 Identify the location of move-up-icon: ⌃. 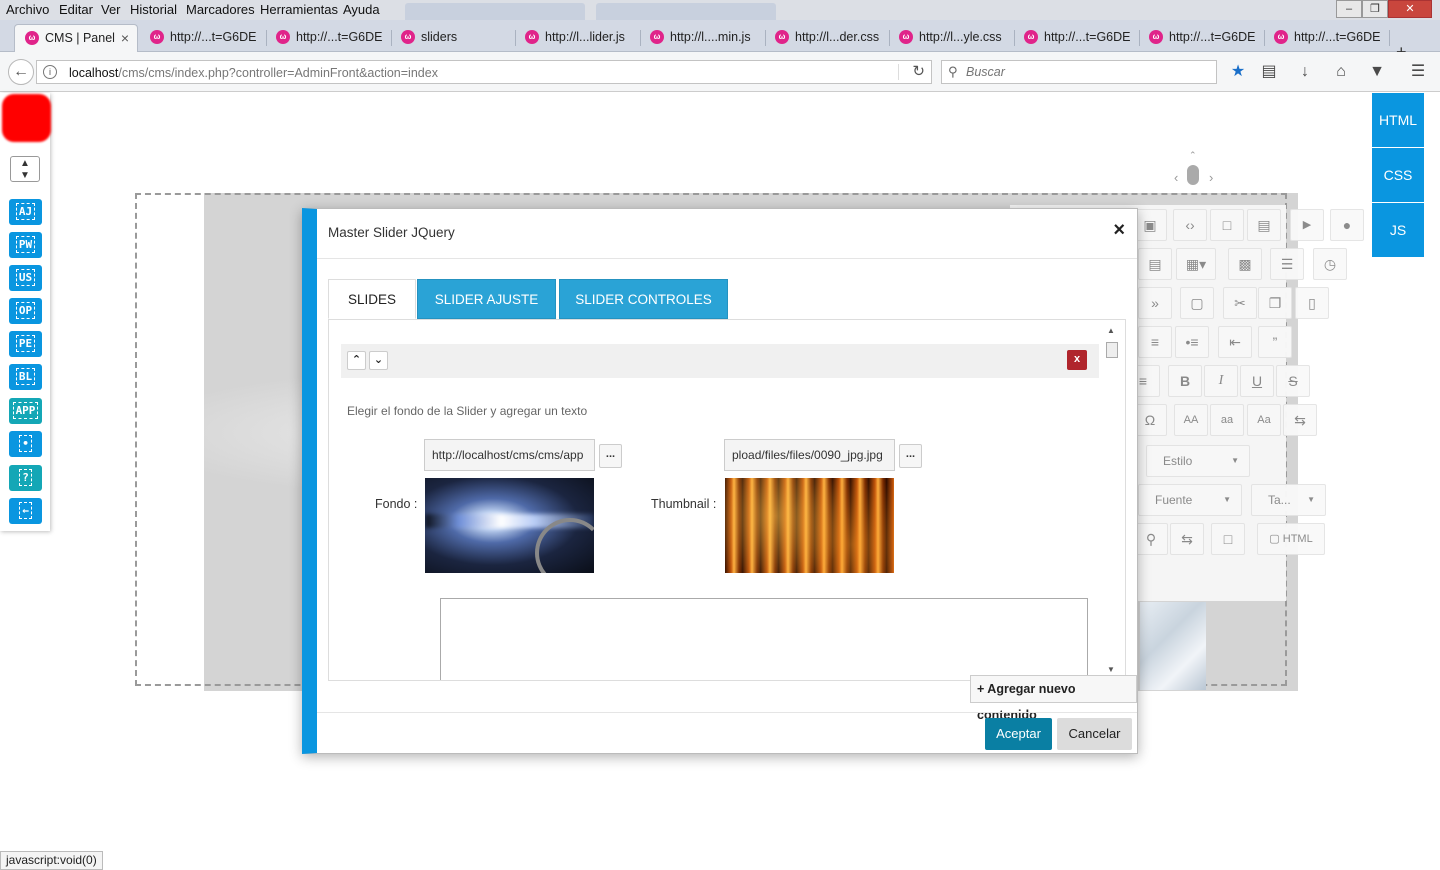
(356, 360).